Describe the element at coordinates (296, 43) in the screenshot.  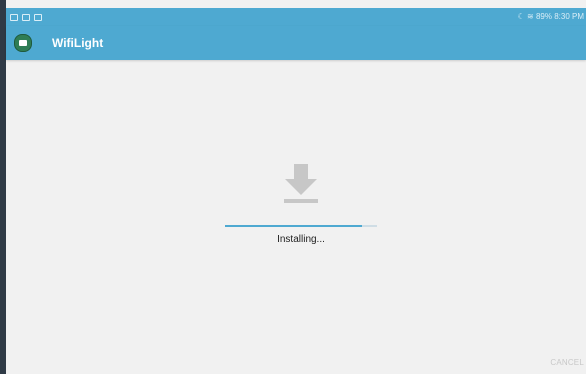
I see `app-bar: WifiLight` at that location.